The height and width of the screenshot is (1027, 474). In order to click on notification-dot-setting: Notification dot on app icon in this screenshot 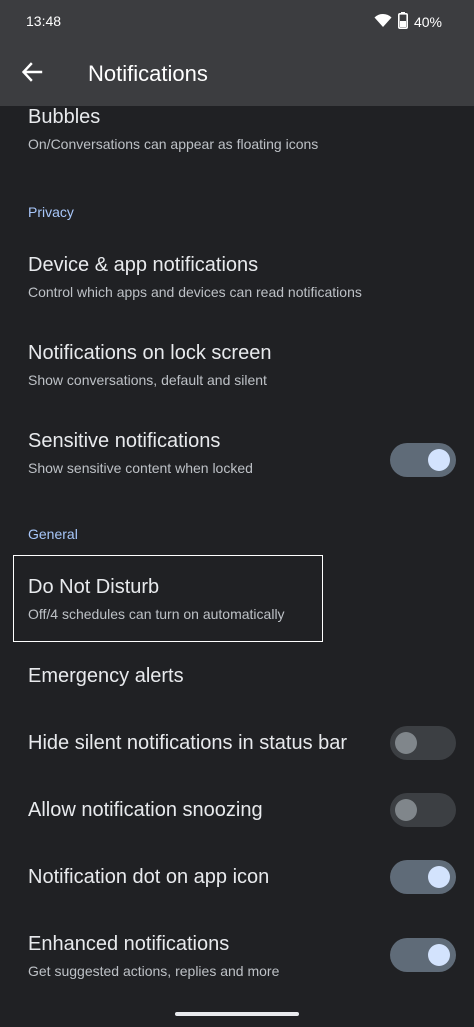, I will do `click(237, 877)`.